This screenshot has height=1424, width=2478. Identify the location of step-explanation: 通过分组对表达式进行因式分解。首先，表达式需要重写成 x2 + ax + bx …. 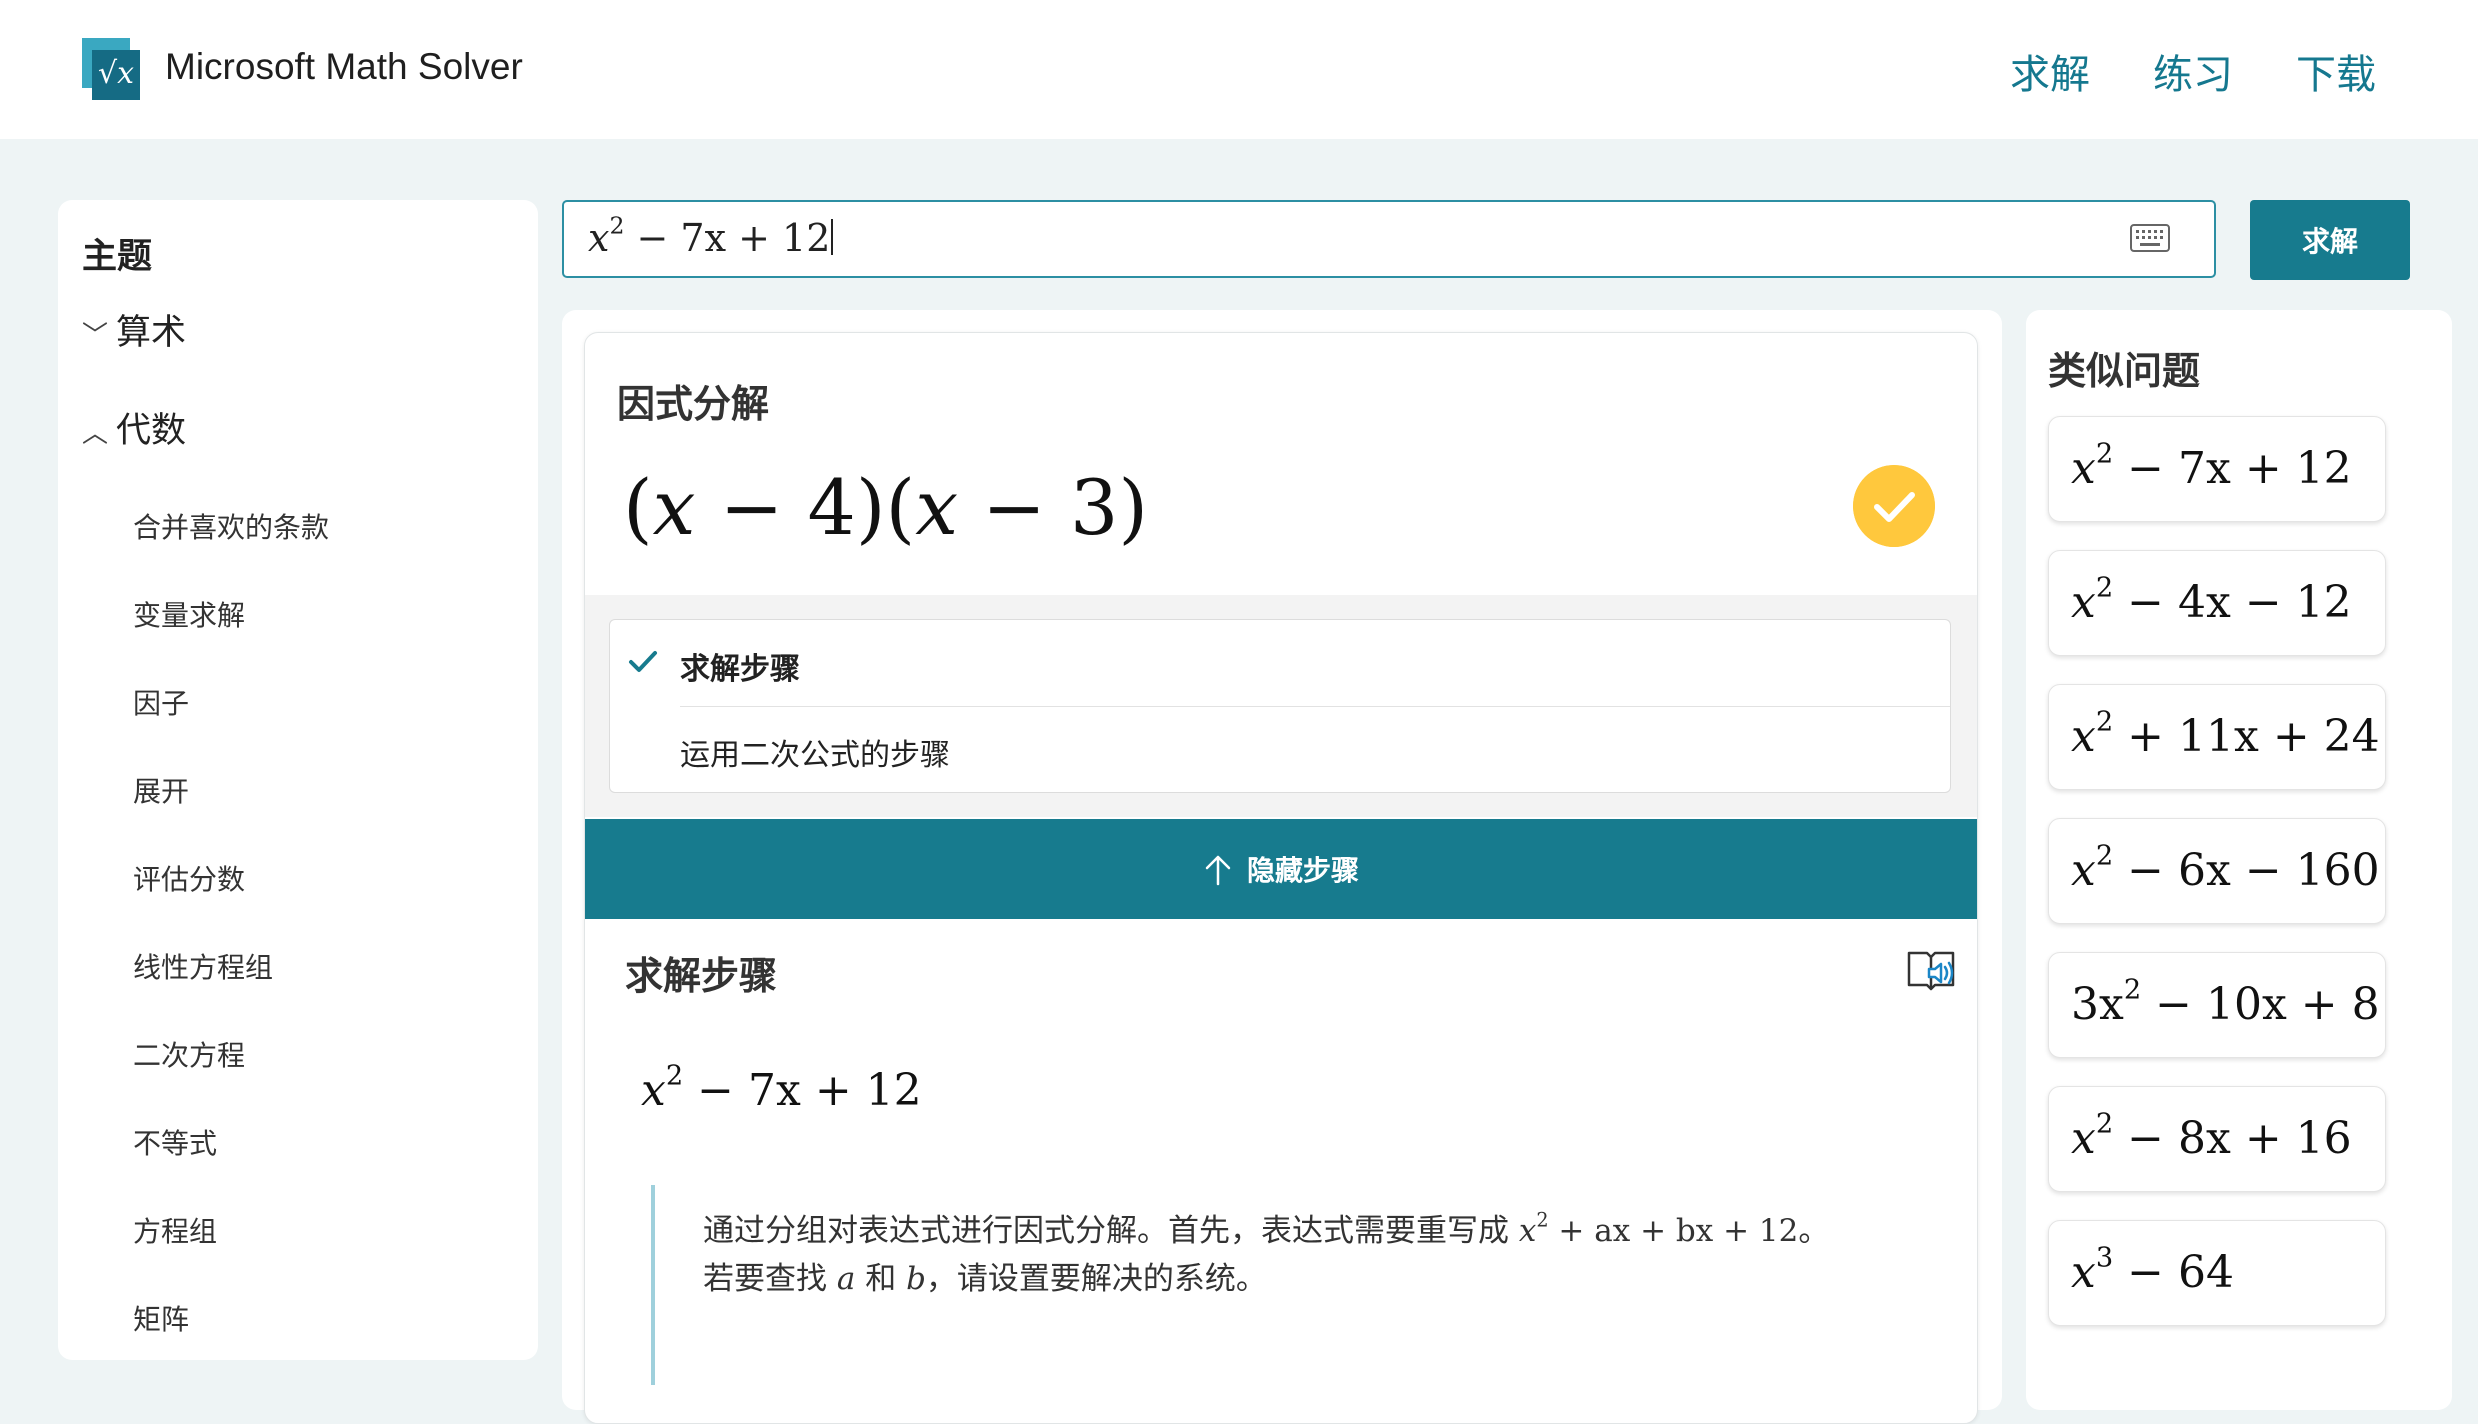
(1303, 1285).